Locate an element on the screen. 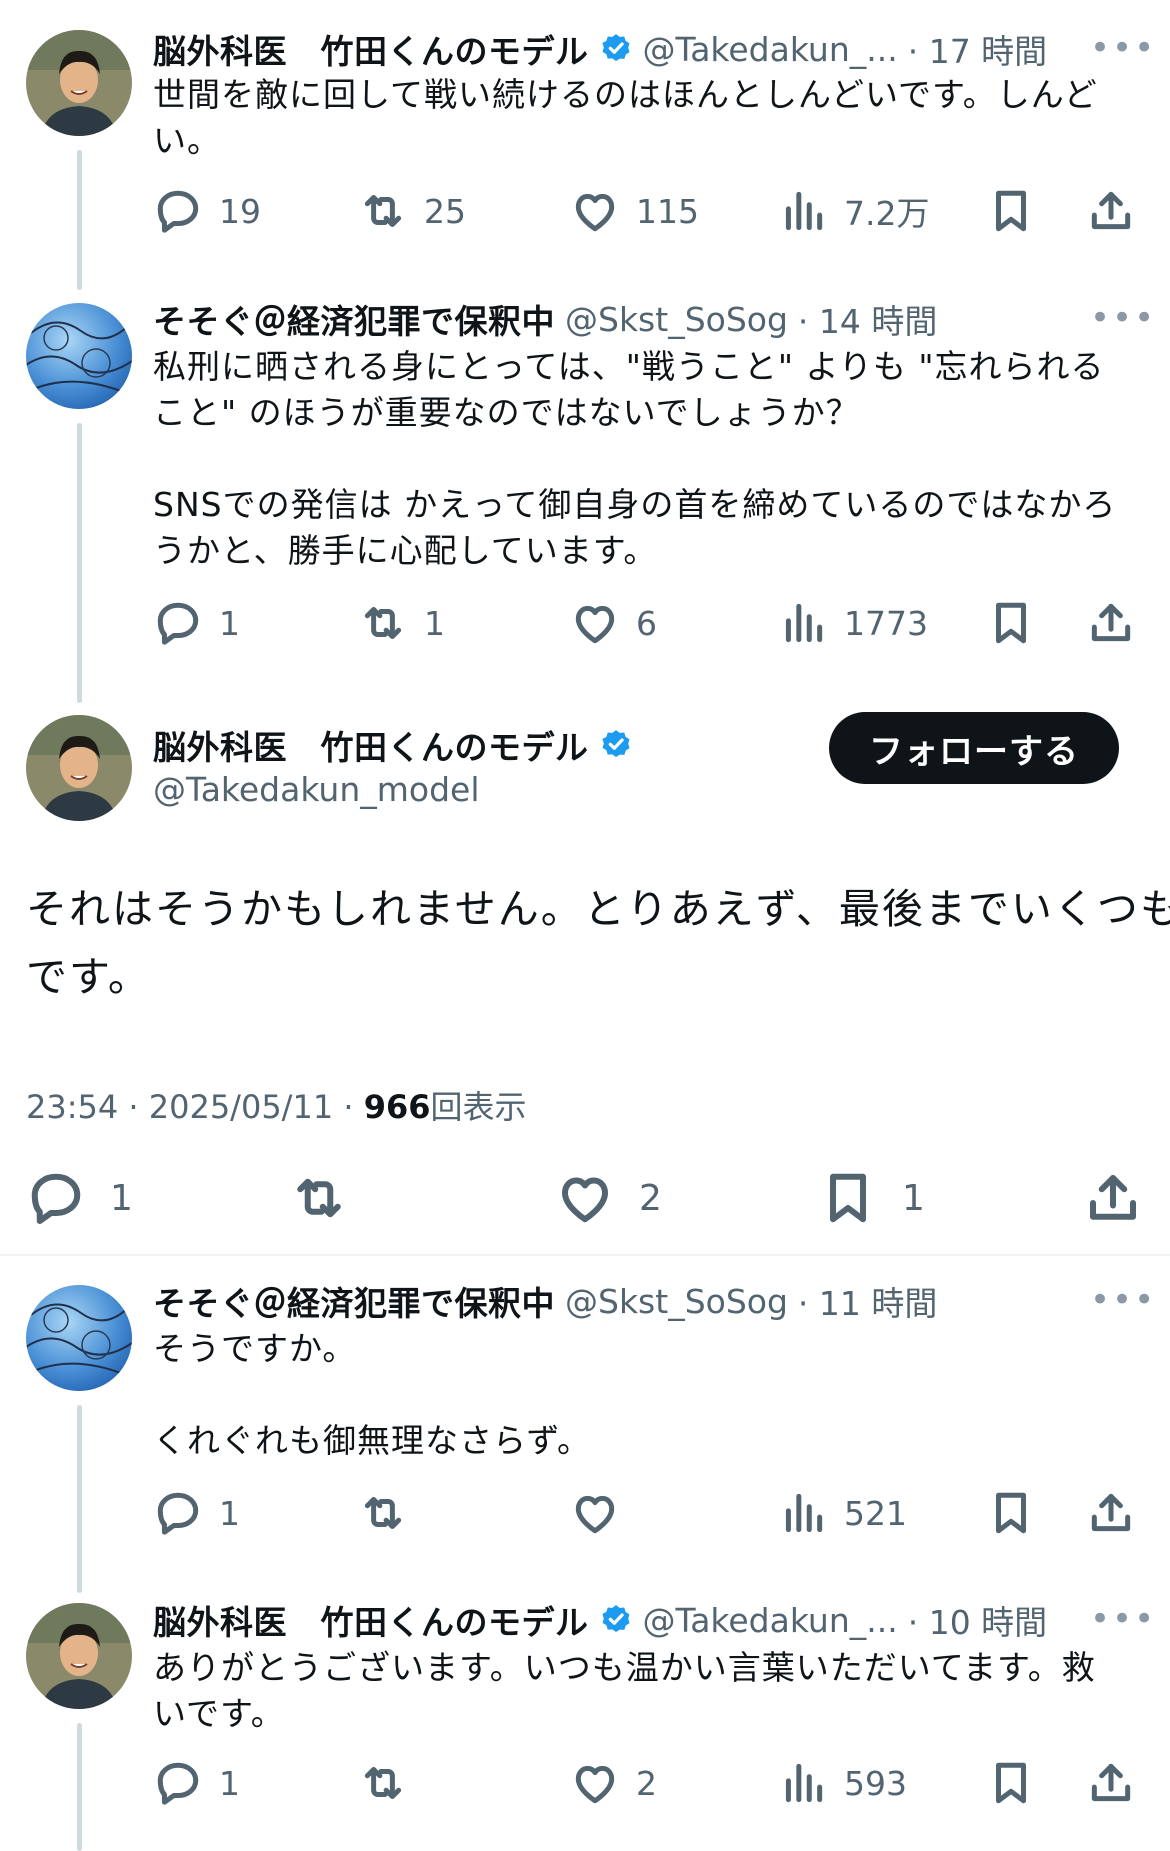  like-button: 115 is located at coordinates (634, 211).